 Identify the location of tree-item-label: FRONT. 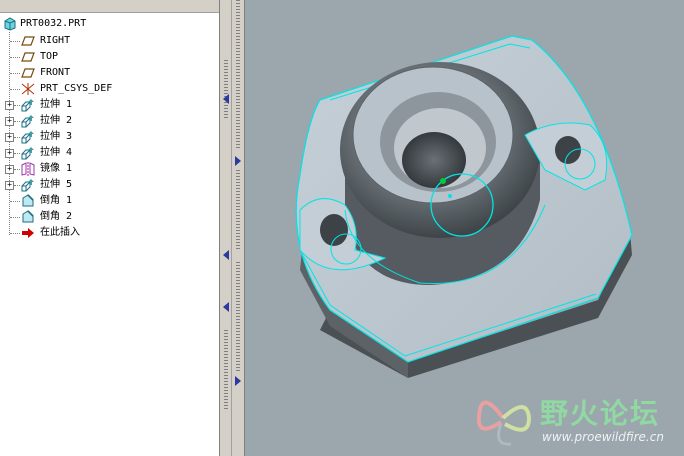
(55, 72).